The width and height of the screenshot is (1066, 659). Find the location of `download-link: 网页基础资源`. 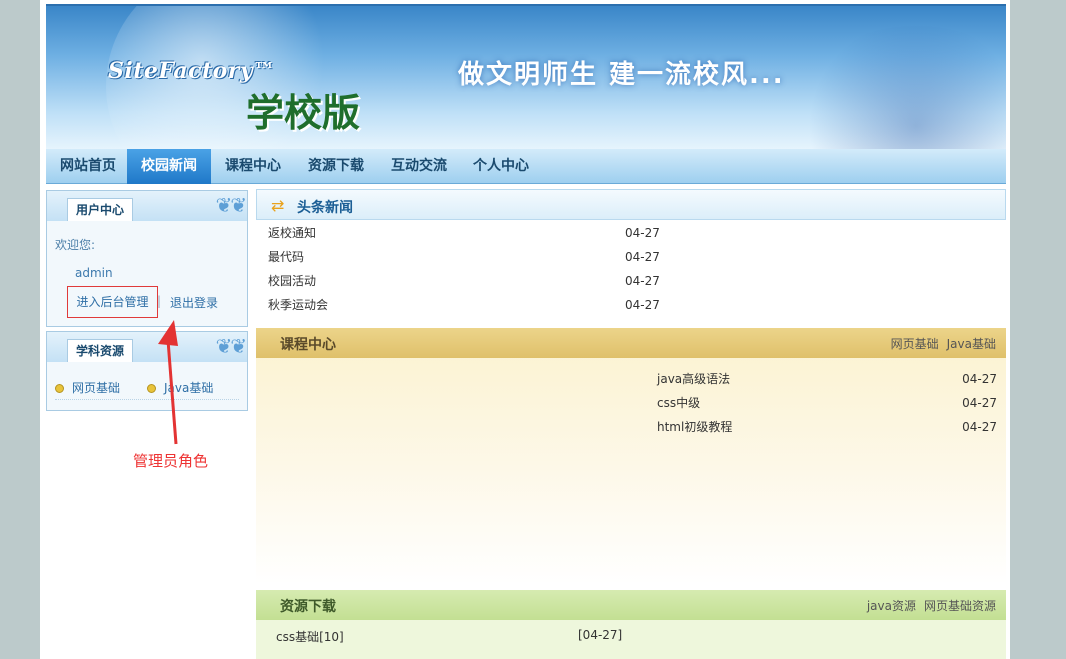

download-link: 网页基础资源 is located at coordinates (960, 606).